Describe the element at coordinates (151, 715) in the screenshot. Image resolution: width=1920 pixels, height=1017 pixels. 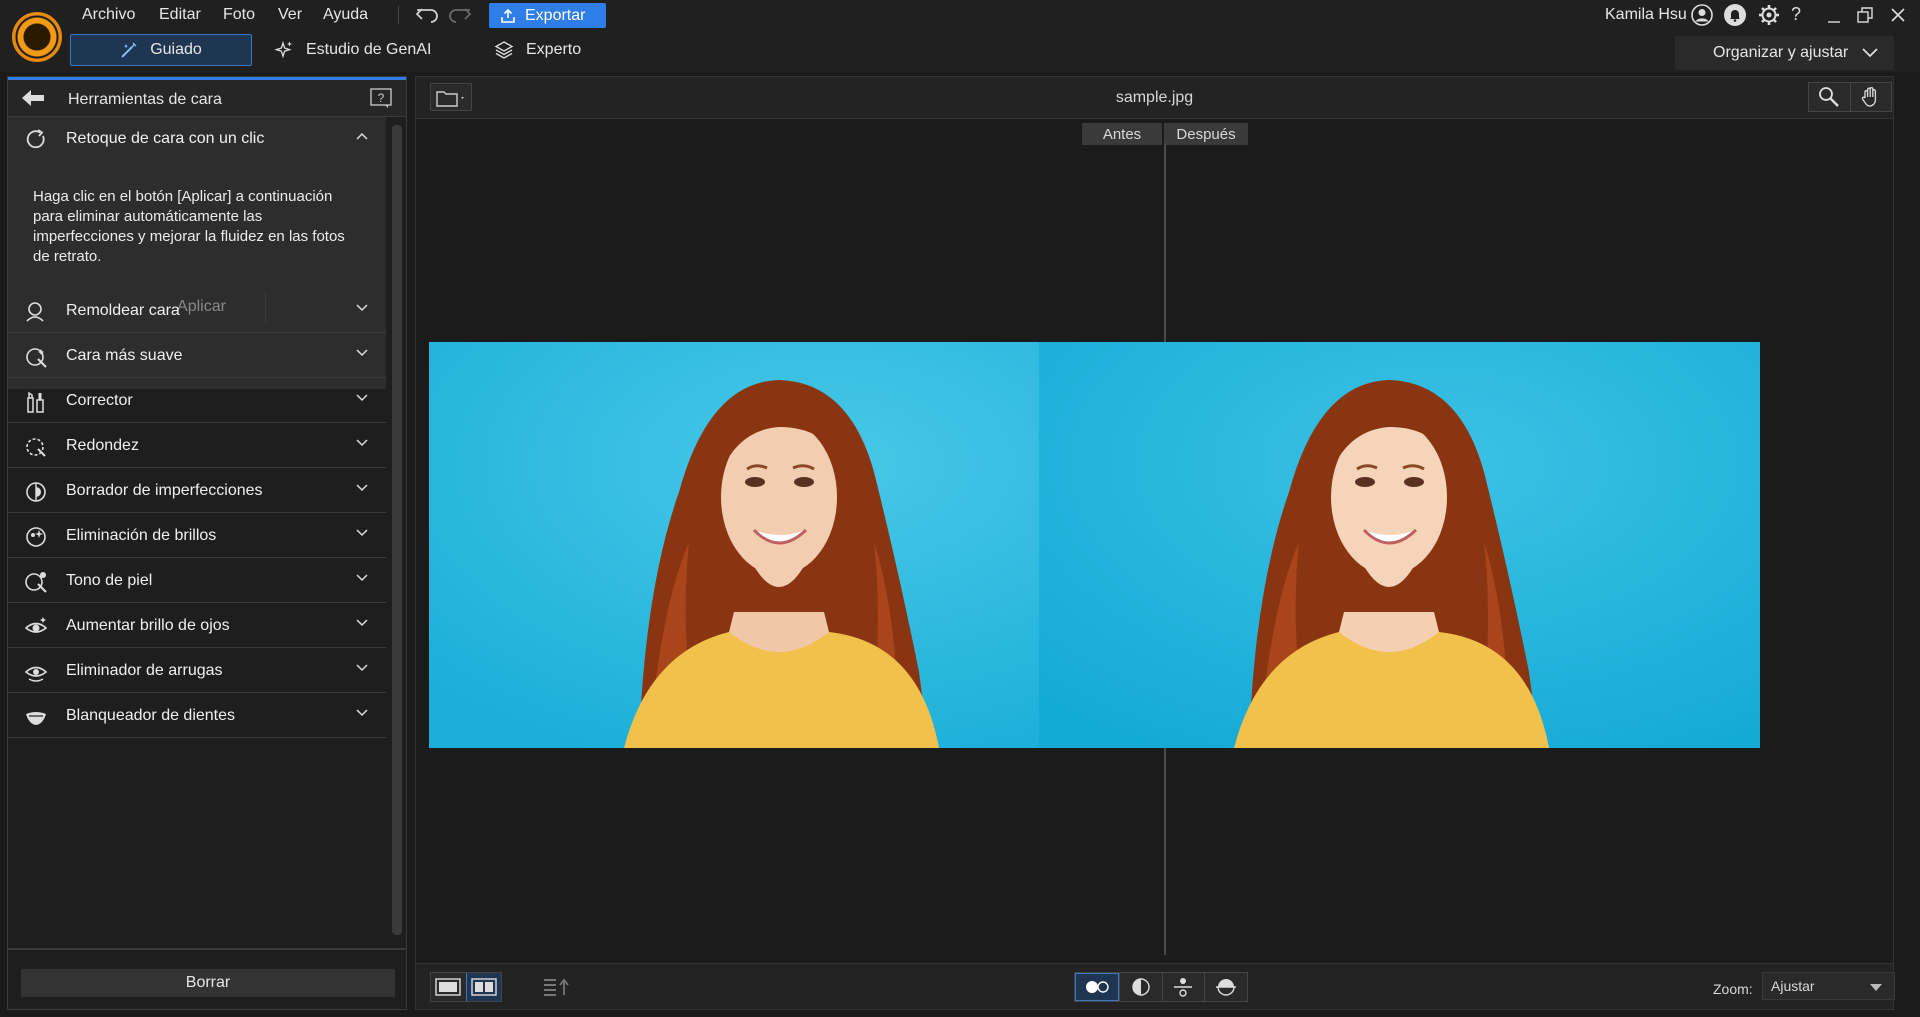
I see `section-label: Blanqueador de dientes` at that location.